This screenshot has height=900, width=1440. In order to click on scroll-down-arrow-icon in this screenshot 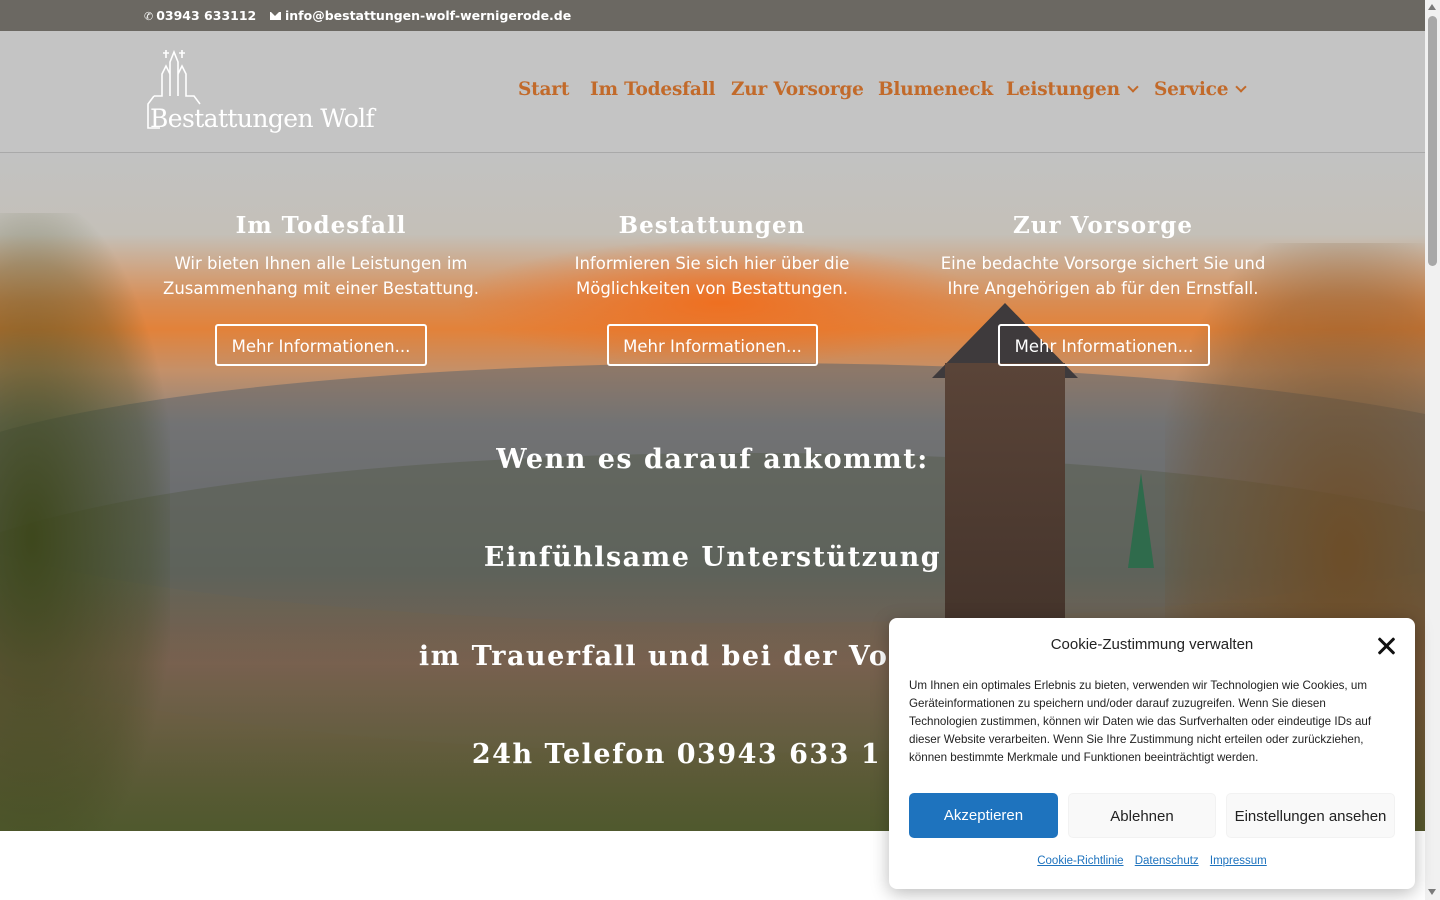, I will do `click(1432, 892)`.